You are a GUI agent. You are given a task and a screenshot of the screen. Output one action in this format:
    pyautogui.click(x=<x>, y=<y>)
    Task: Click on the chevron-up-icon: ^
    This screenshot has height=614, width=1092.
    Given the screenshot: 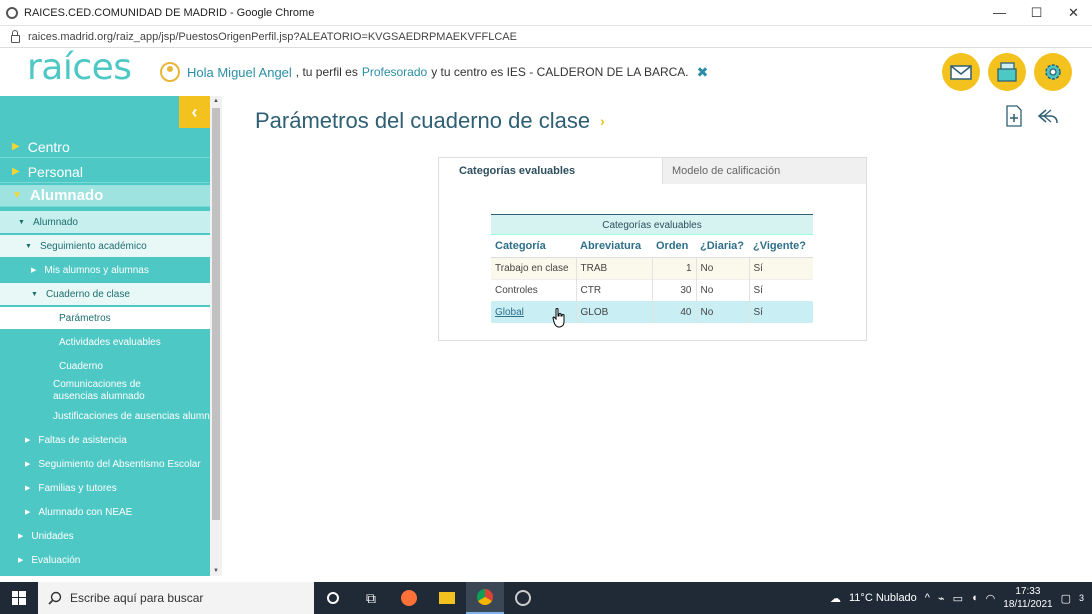 What is the action you would take?
    pyautogui.click(x=927, y=598)
    